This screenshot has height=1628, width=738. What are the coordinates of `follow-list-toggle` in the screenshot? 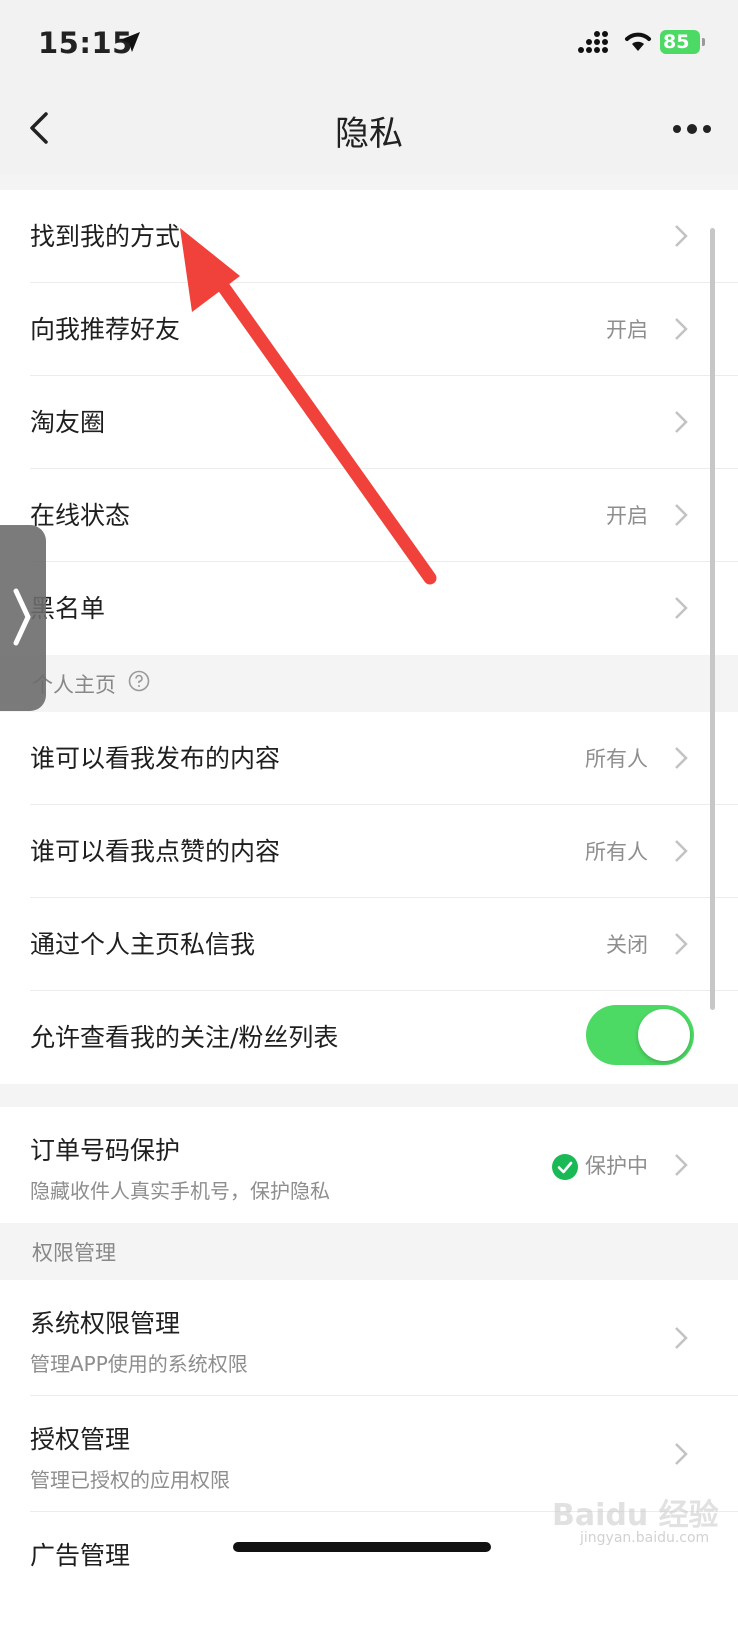 It's located at (640, 1035).